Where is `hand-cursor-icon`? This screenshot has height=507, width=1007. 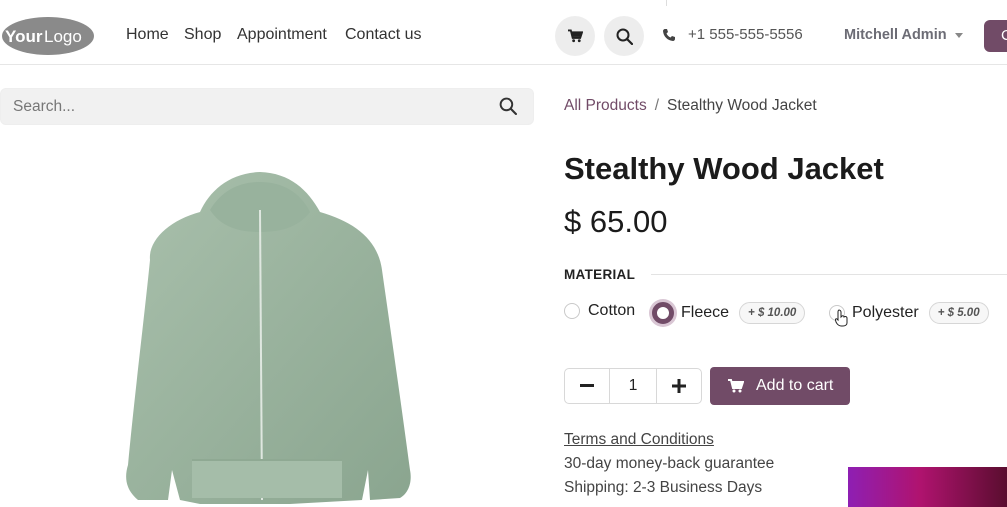
hand-cursor-icon is located at coordinates (841, 318).